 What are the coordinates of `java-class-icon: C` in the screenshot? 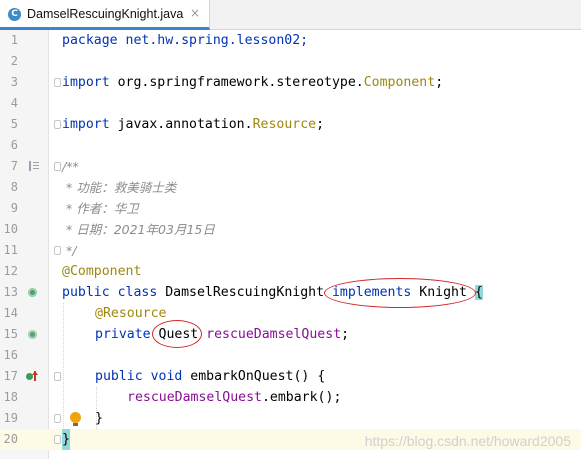 It's located at (14, 14).